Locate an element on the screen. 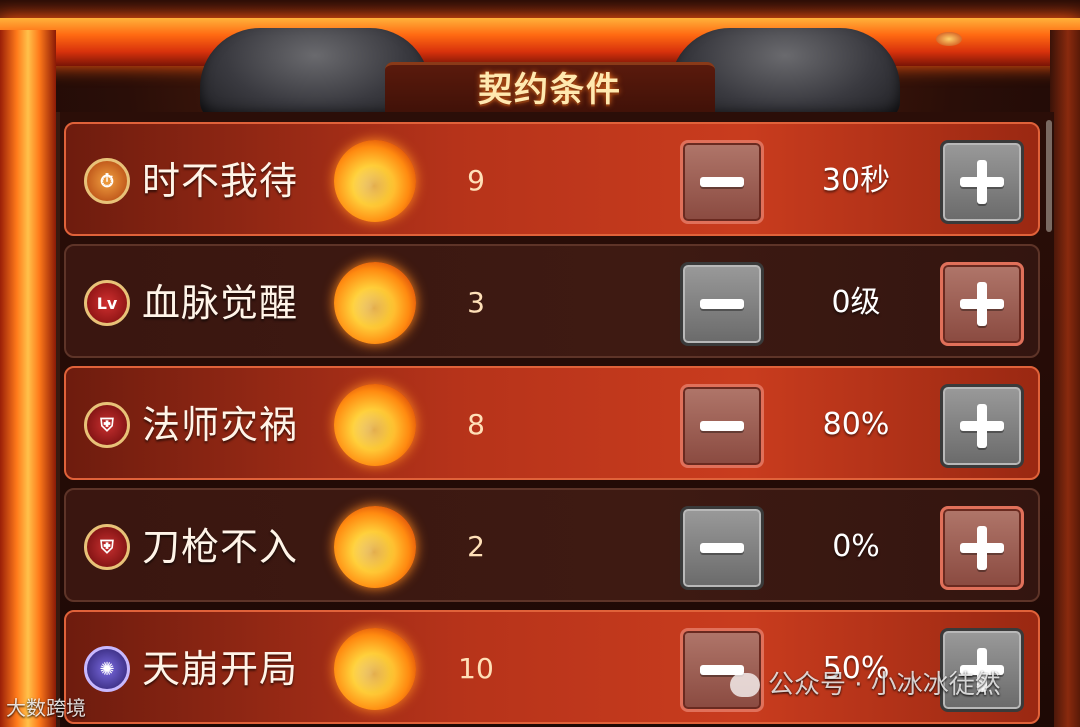 Image resolution: width=1080 pixels, height=727 pixels. condition-row: ⛨ 法师灾祸 8 80% is located at coordinates (552, 423).